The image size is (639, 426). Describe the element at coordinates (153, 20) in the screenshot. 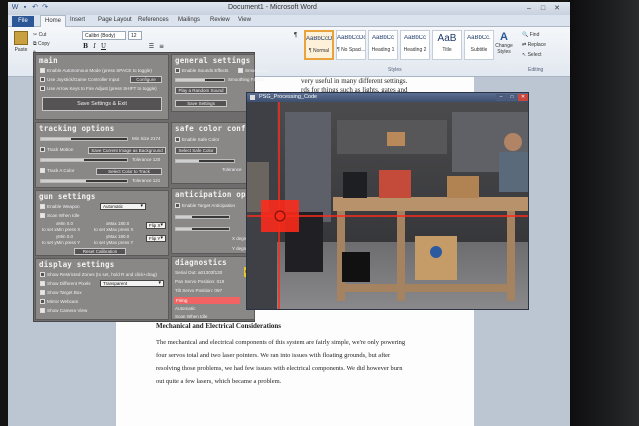

I see `tab-references: References` at that location.